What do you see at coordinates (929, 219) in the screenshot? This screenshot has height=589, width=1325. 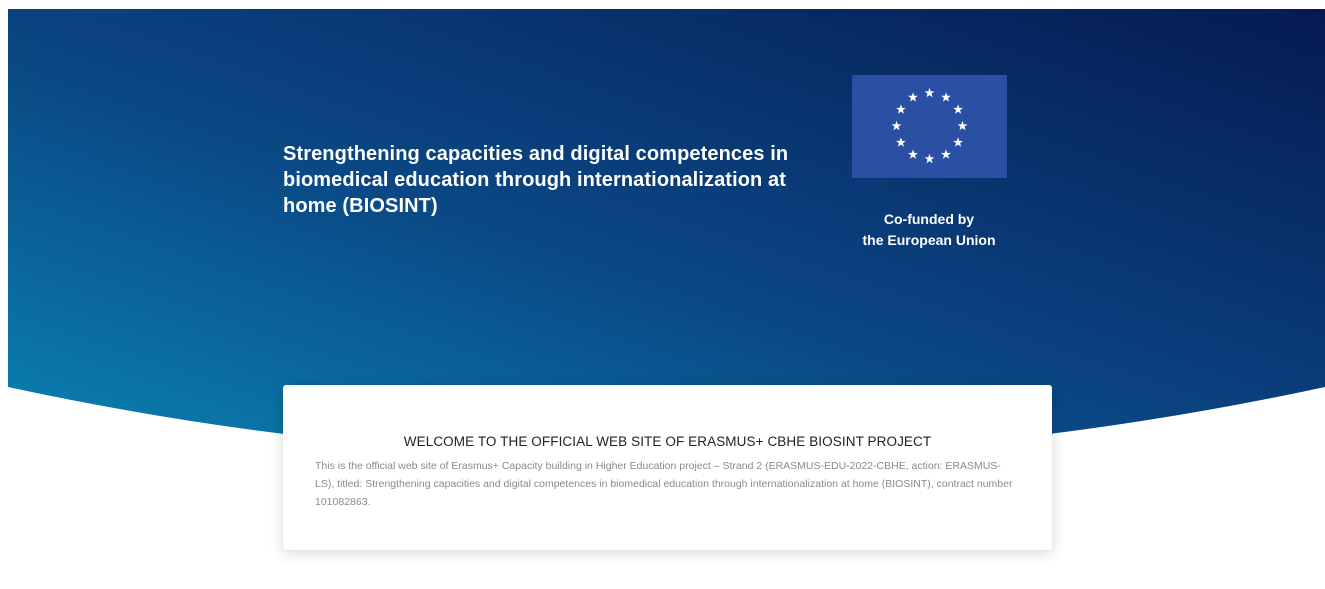 I see `co-funded-line-1: Co-funded by` at bounding box center [929, 219].